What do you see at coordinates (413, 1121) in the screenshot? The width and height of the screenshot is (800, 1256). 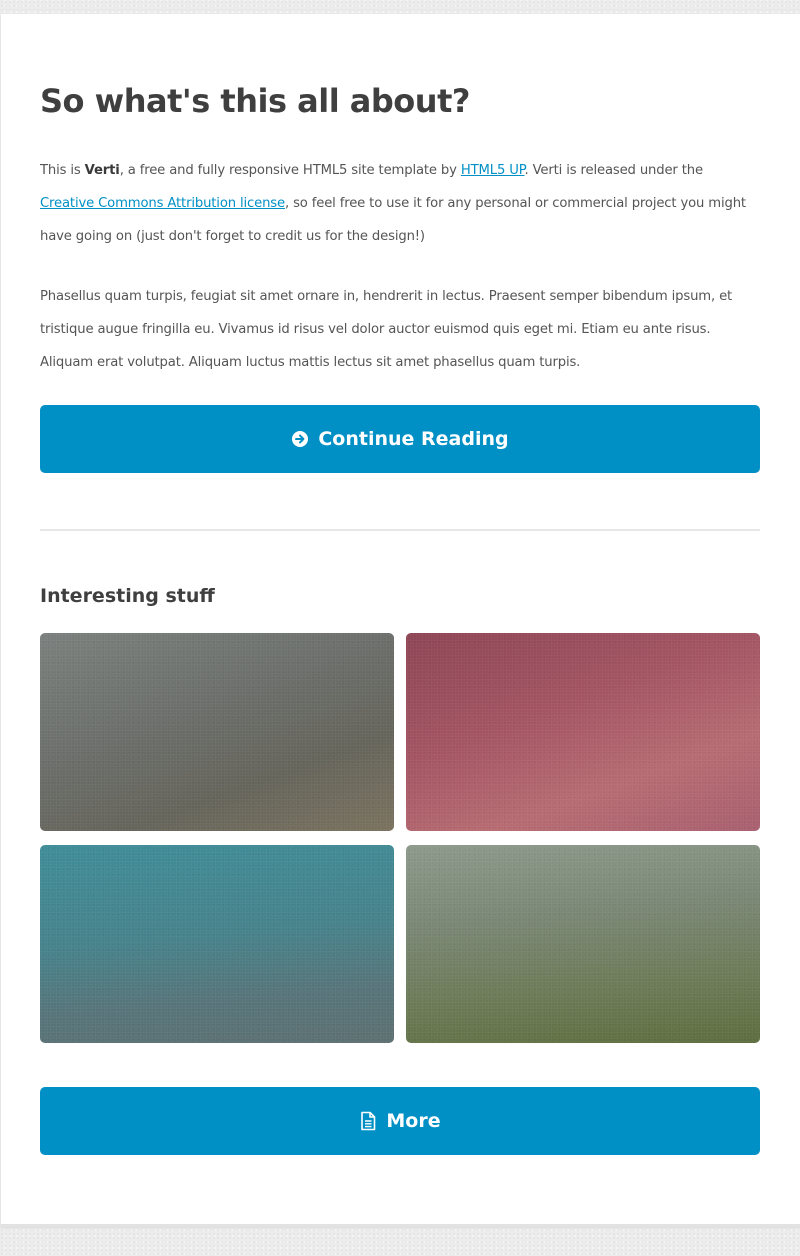 I see `more-label: More` at bounding box center [413, 1121].